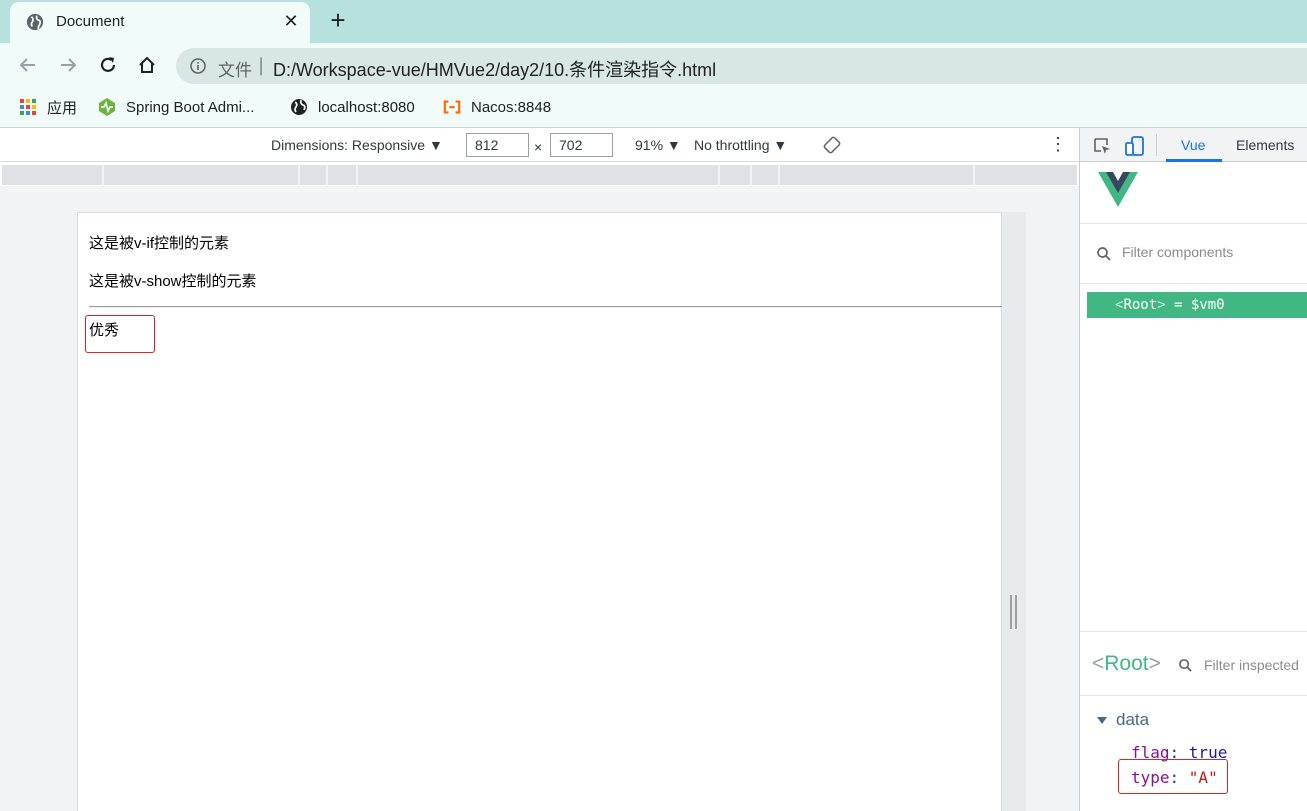  What do you see at coordinates (740, 145) in the screenshot?
I see `throttling-dropdown: No throttling ▼` at bounding box center [740, 145].